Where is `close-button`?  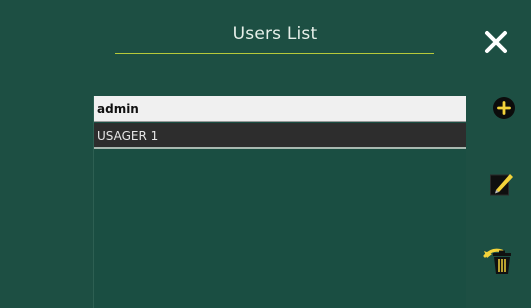
close-button is located at coordinates (496, 42).